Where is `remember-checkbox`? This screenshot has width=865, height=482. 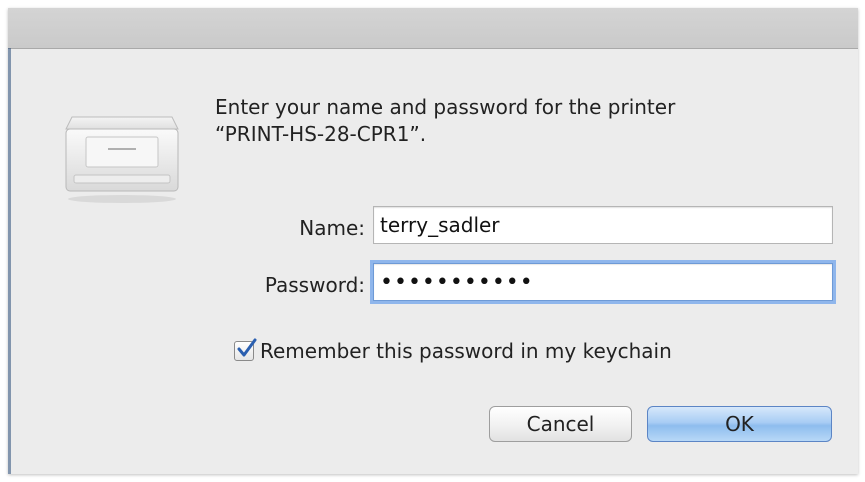
remember-checkbox is located at coordinates (245, 349).